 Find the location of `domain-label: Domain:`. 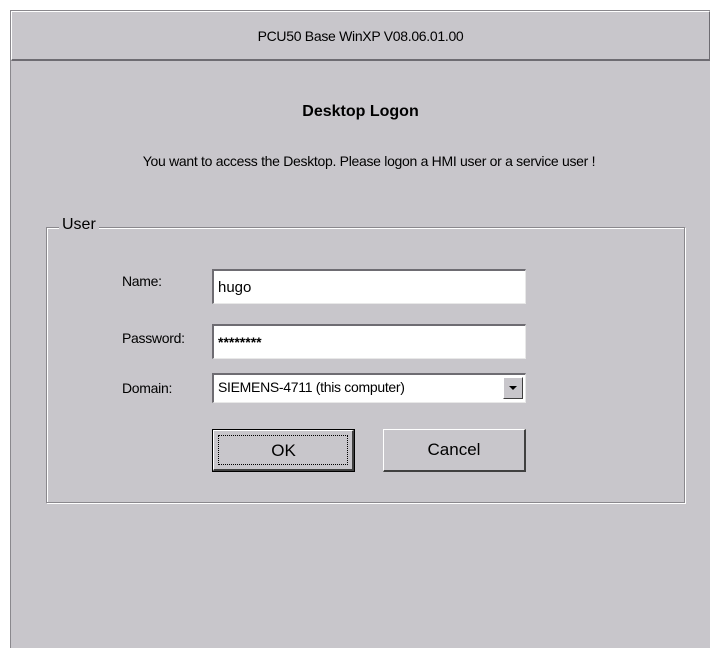

domain-label: Domain: is located at coordinates (147, 388).